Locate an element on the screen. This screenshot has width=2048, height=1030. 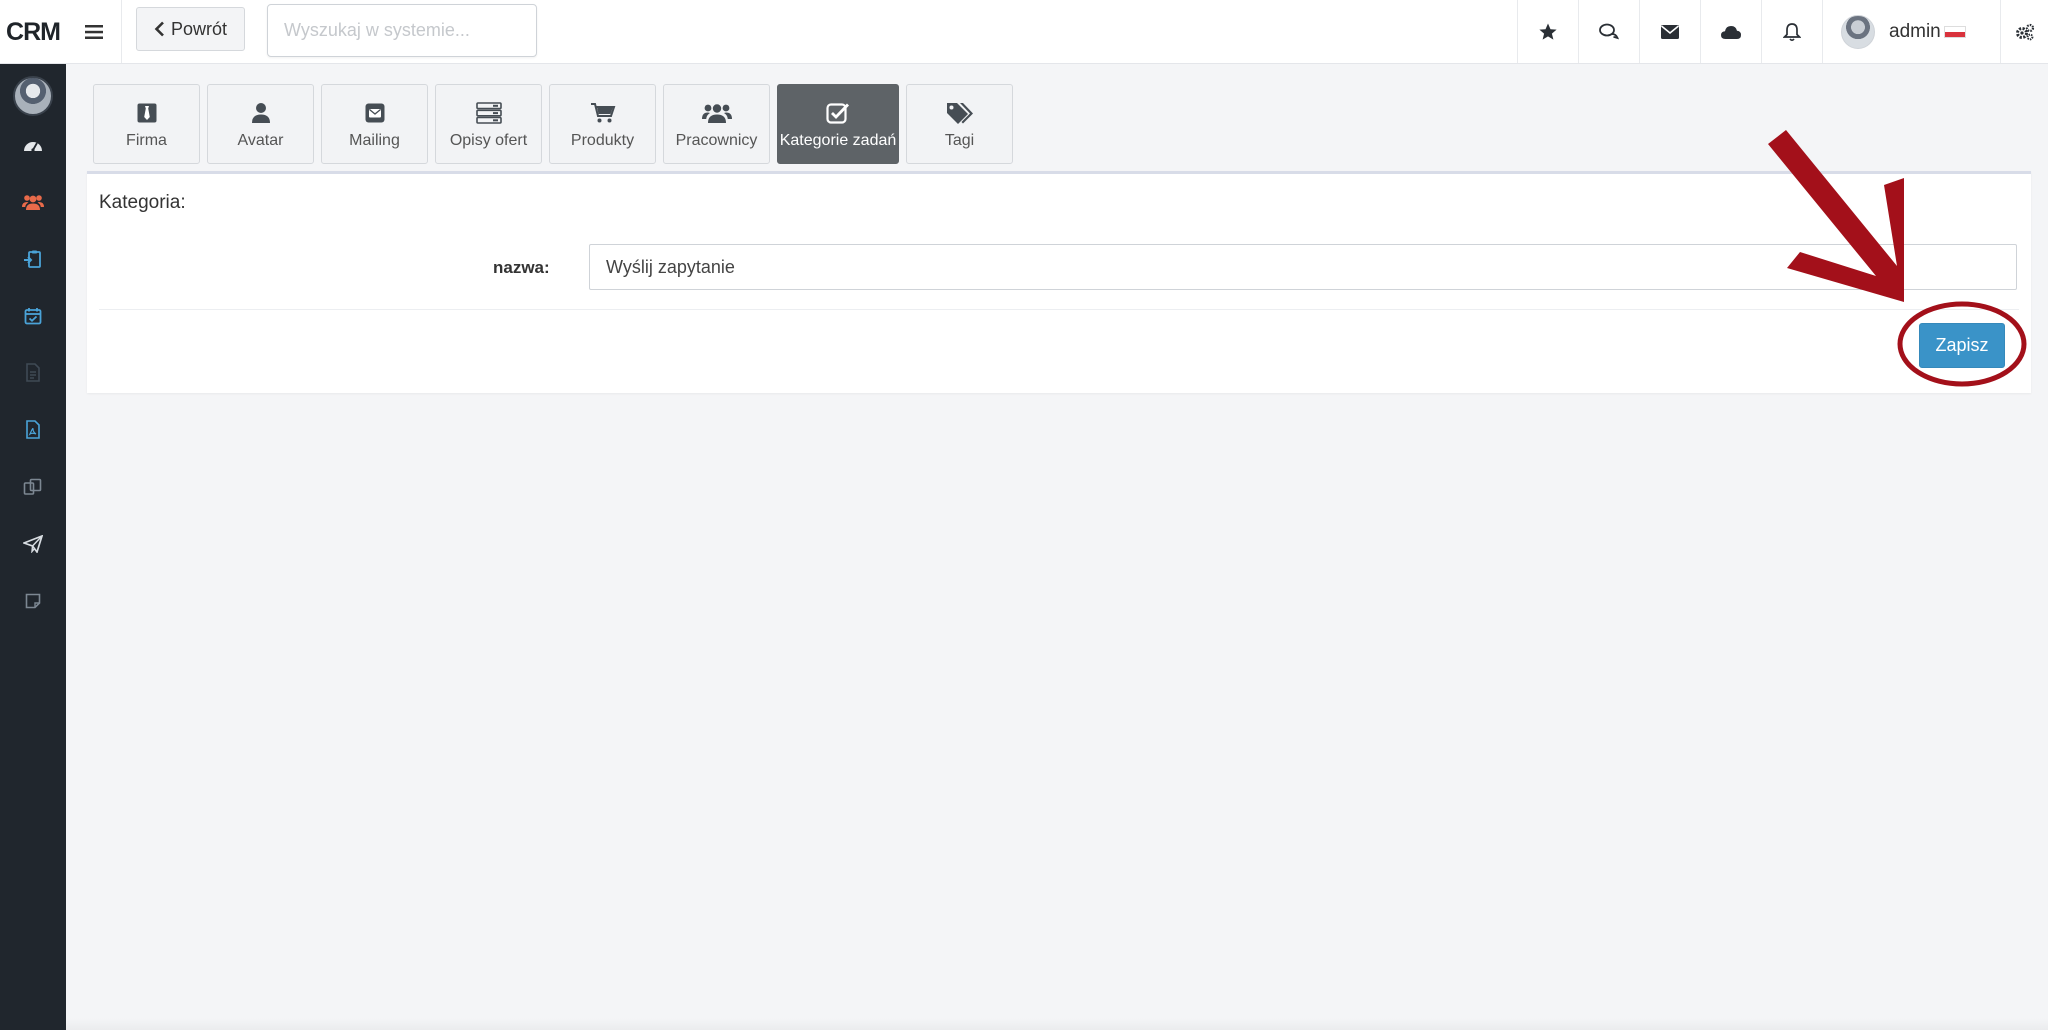
send-icon is located at coordinates (33, 543).